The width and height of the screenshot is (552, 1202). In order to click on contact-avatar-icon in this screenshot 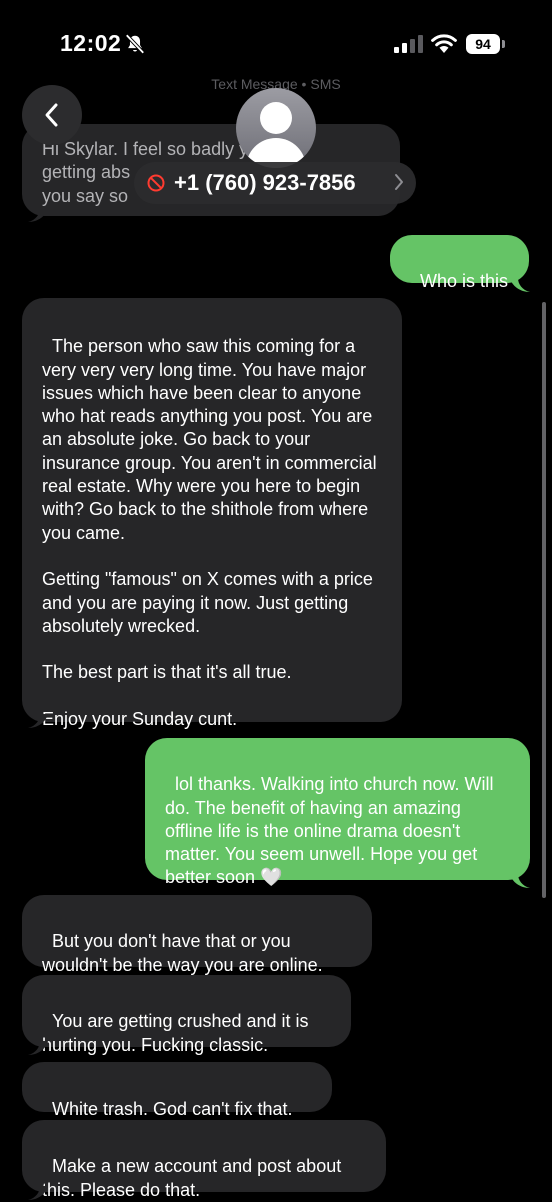, I will do `click(276, 128)`.